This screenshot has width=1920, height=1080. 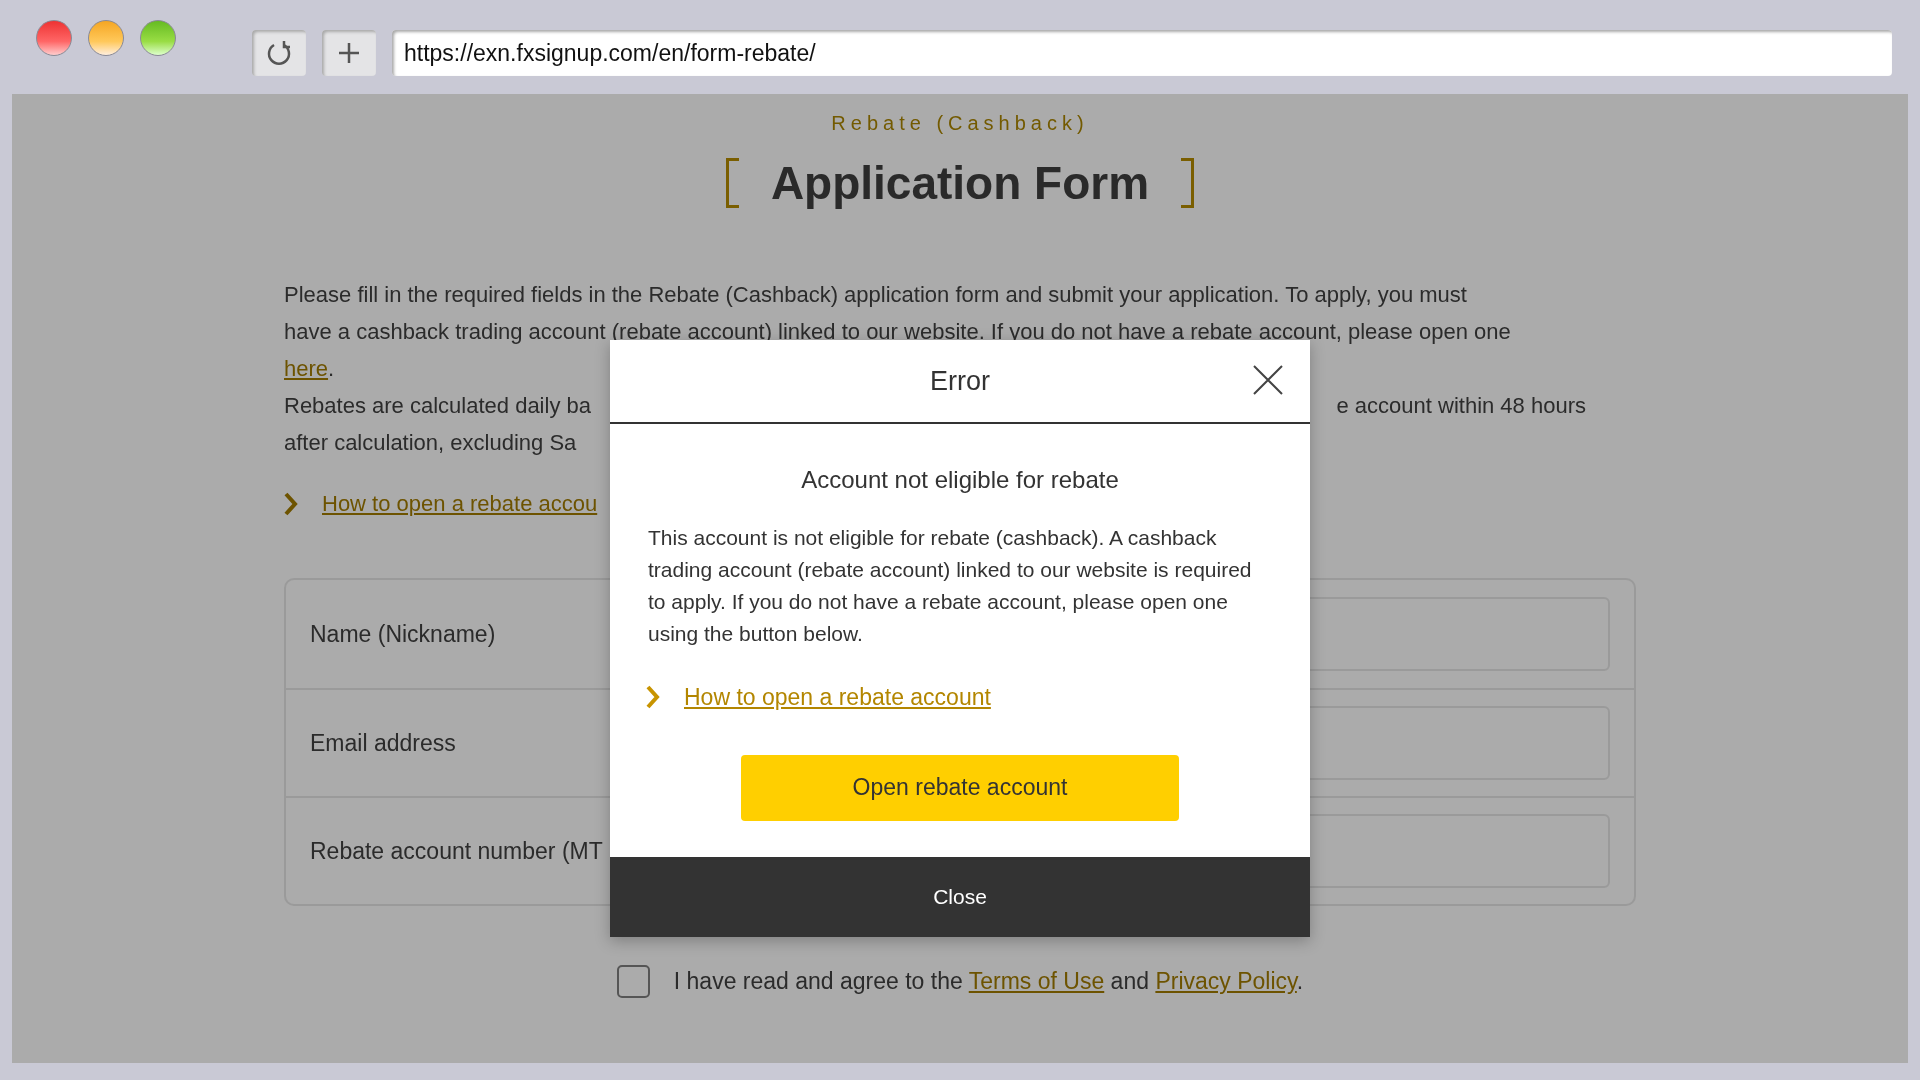 I want to click on intro-text: Rebates are calculated daily ba, so click(x=437, y=406).